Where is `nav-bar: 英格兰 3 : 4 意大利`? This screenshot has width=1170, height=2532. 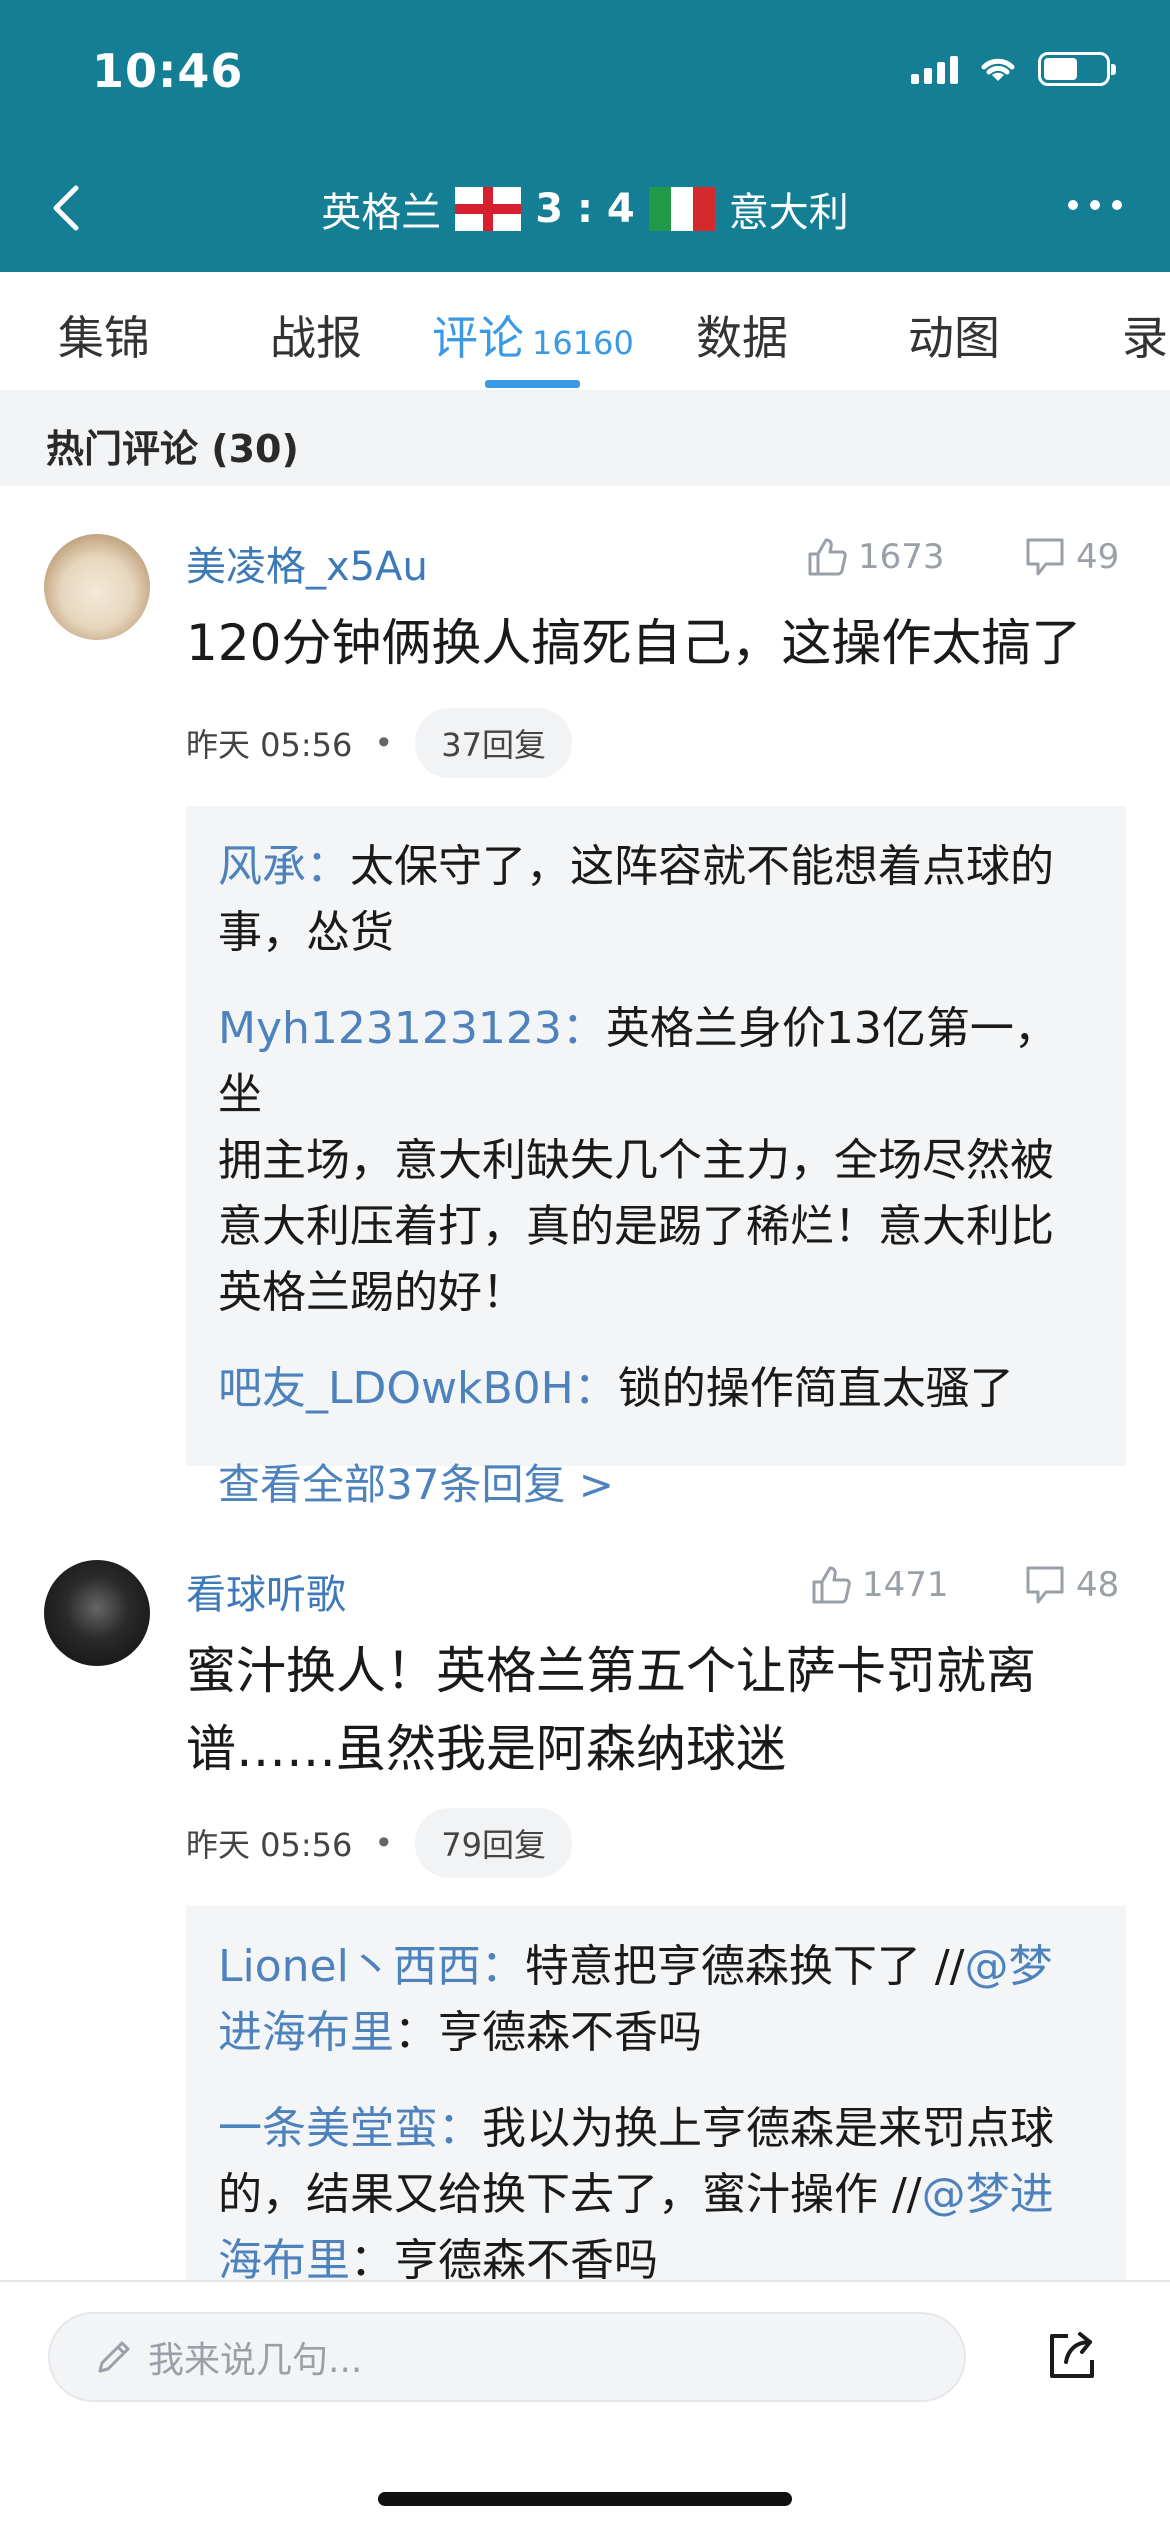
nav-bar: 英格兰 3 : 4 意大利 is located at coordinates (585, 210).